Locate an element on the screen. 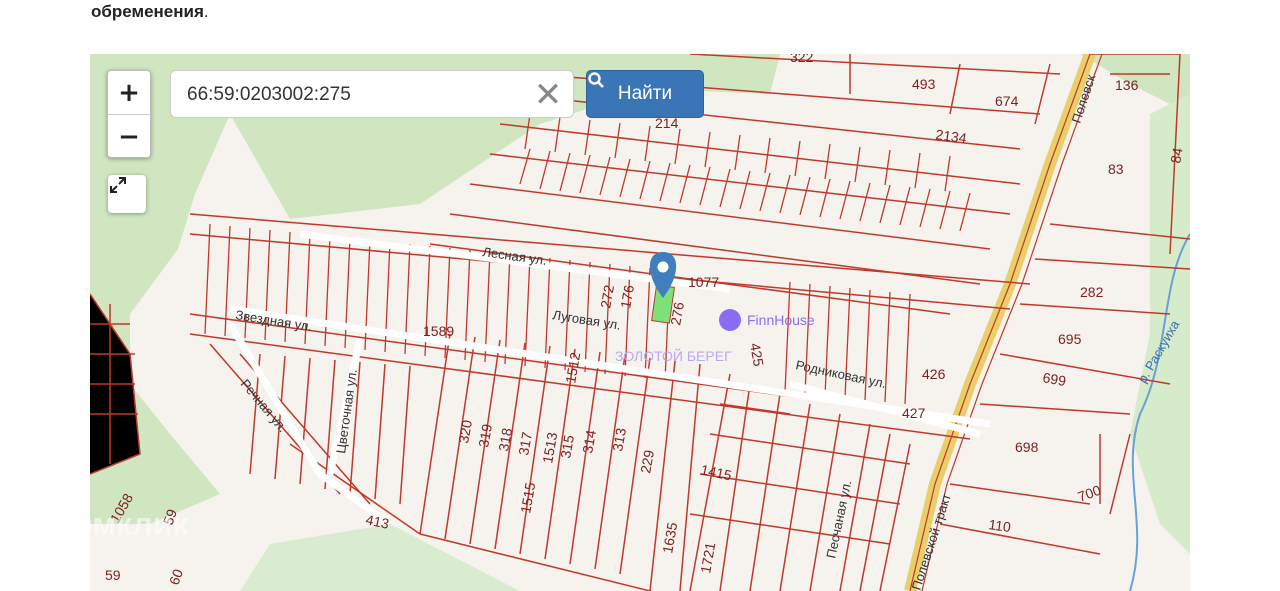 This screenshot has width=1280, height=591. label-110: 110 is located at coordinates (1000, 525).